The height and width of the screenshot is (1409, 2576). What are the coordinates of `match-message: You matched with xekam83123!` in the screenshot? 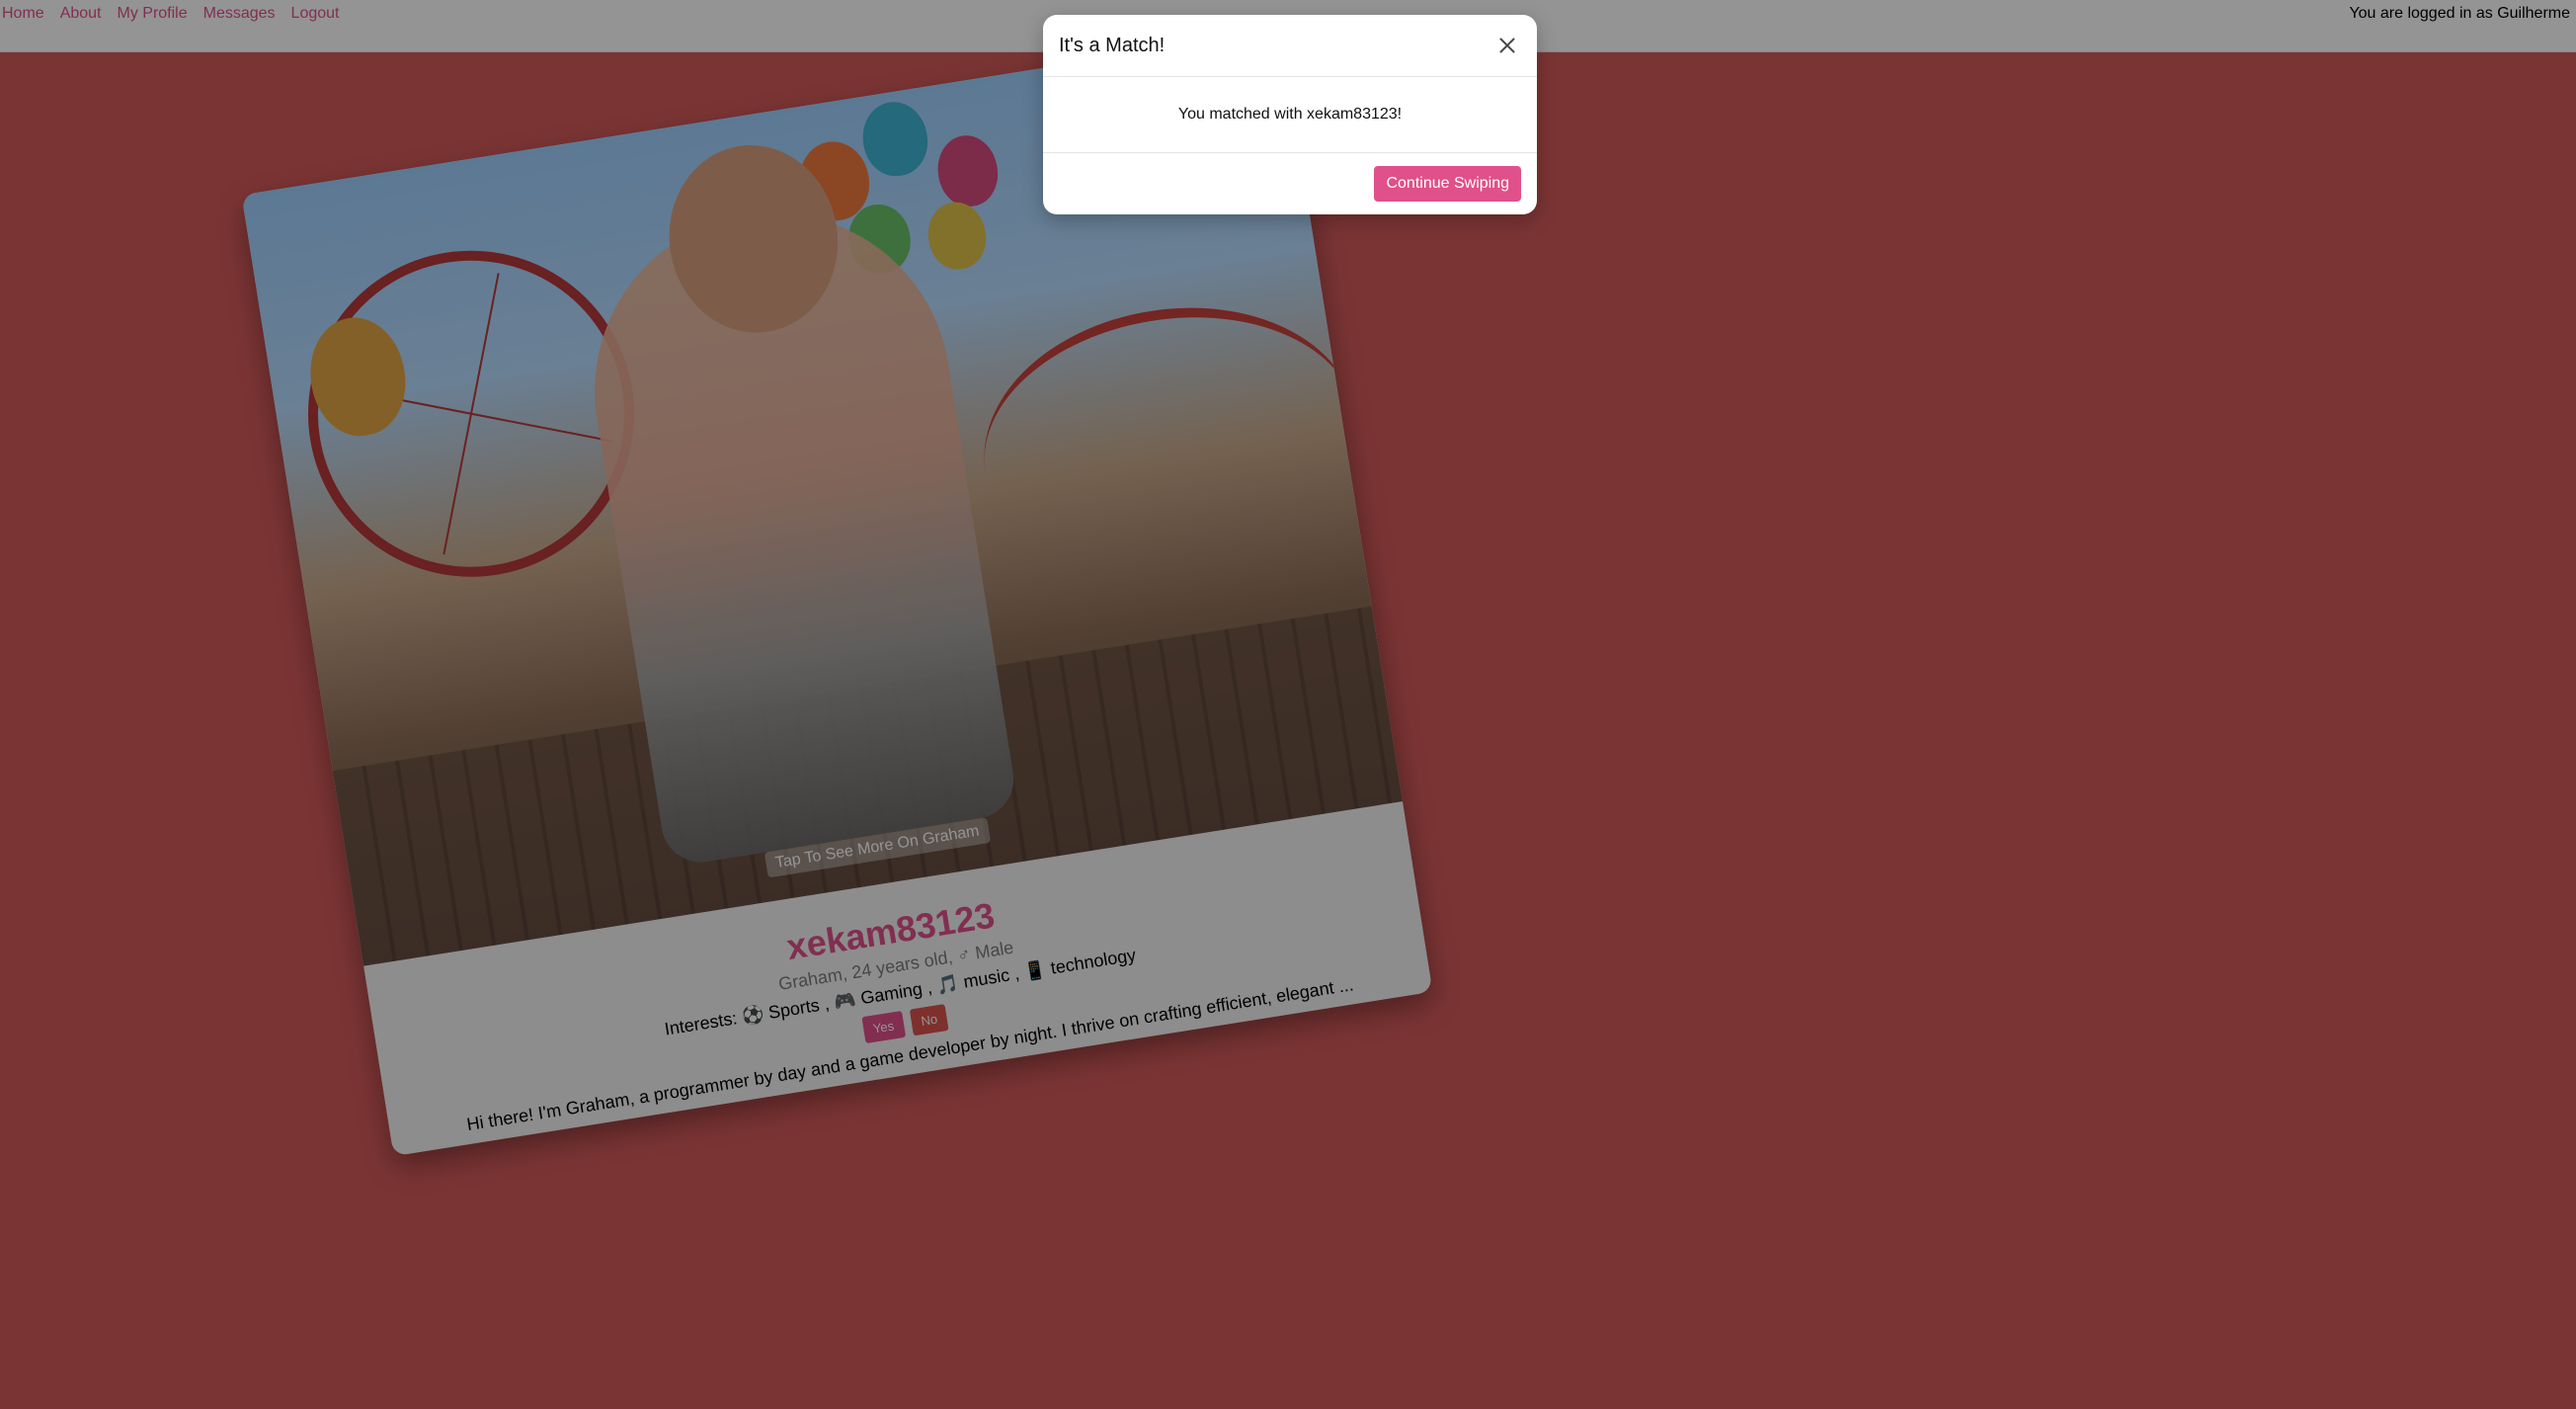 It's located at (1290, 115).